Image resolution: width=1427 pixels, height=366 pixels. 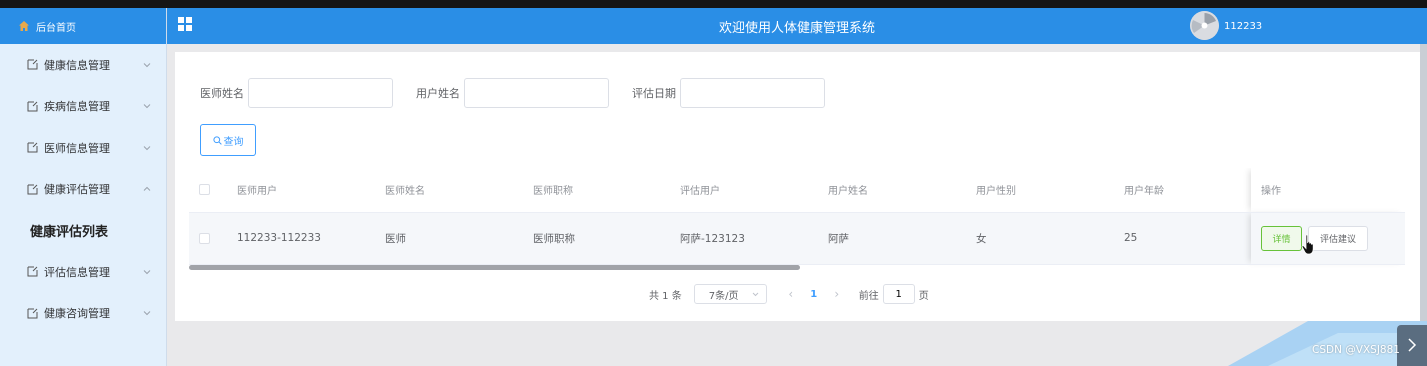 What do you see at coordinates (713, 4) in the screenshot?
I see `window-top-strip` at bounding box center [713, 4].